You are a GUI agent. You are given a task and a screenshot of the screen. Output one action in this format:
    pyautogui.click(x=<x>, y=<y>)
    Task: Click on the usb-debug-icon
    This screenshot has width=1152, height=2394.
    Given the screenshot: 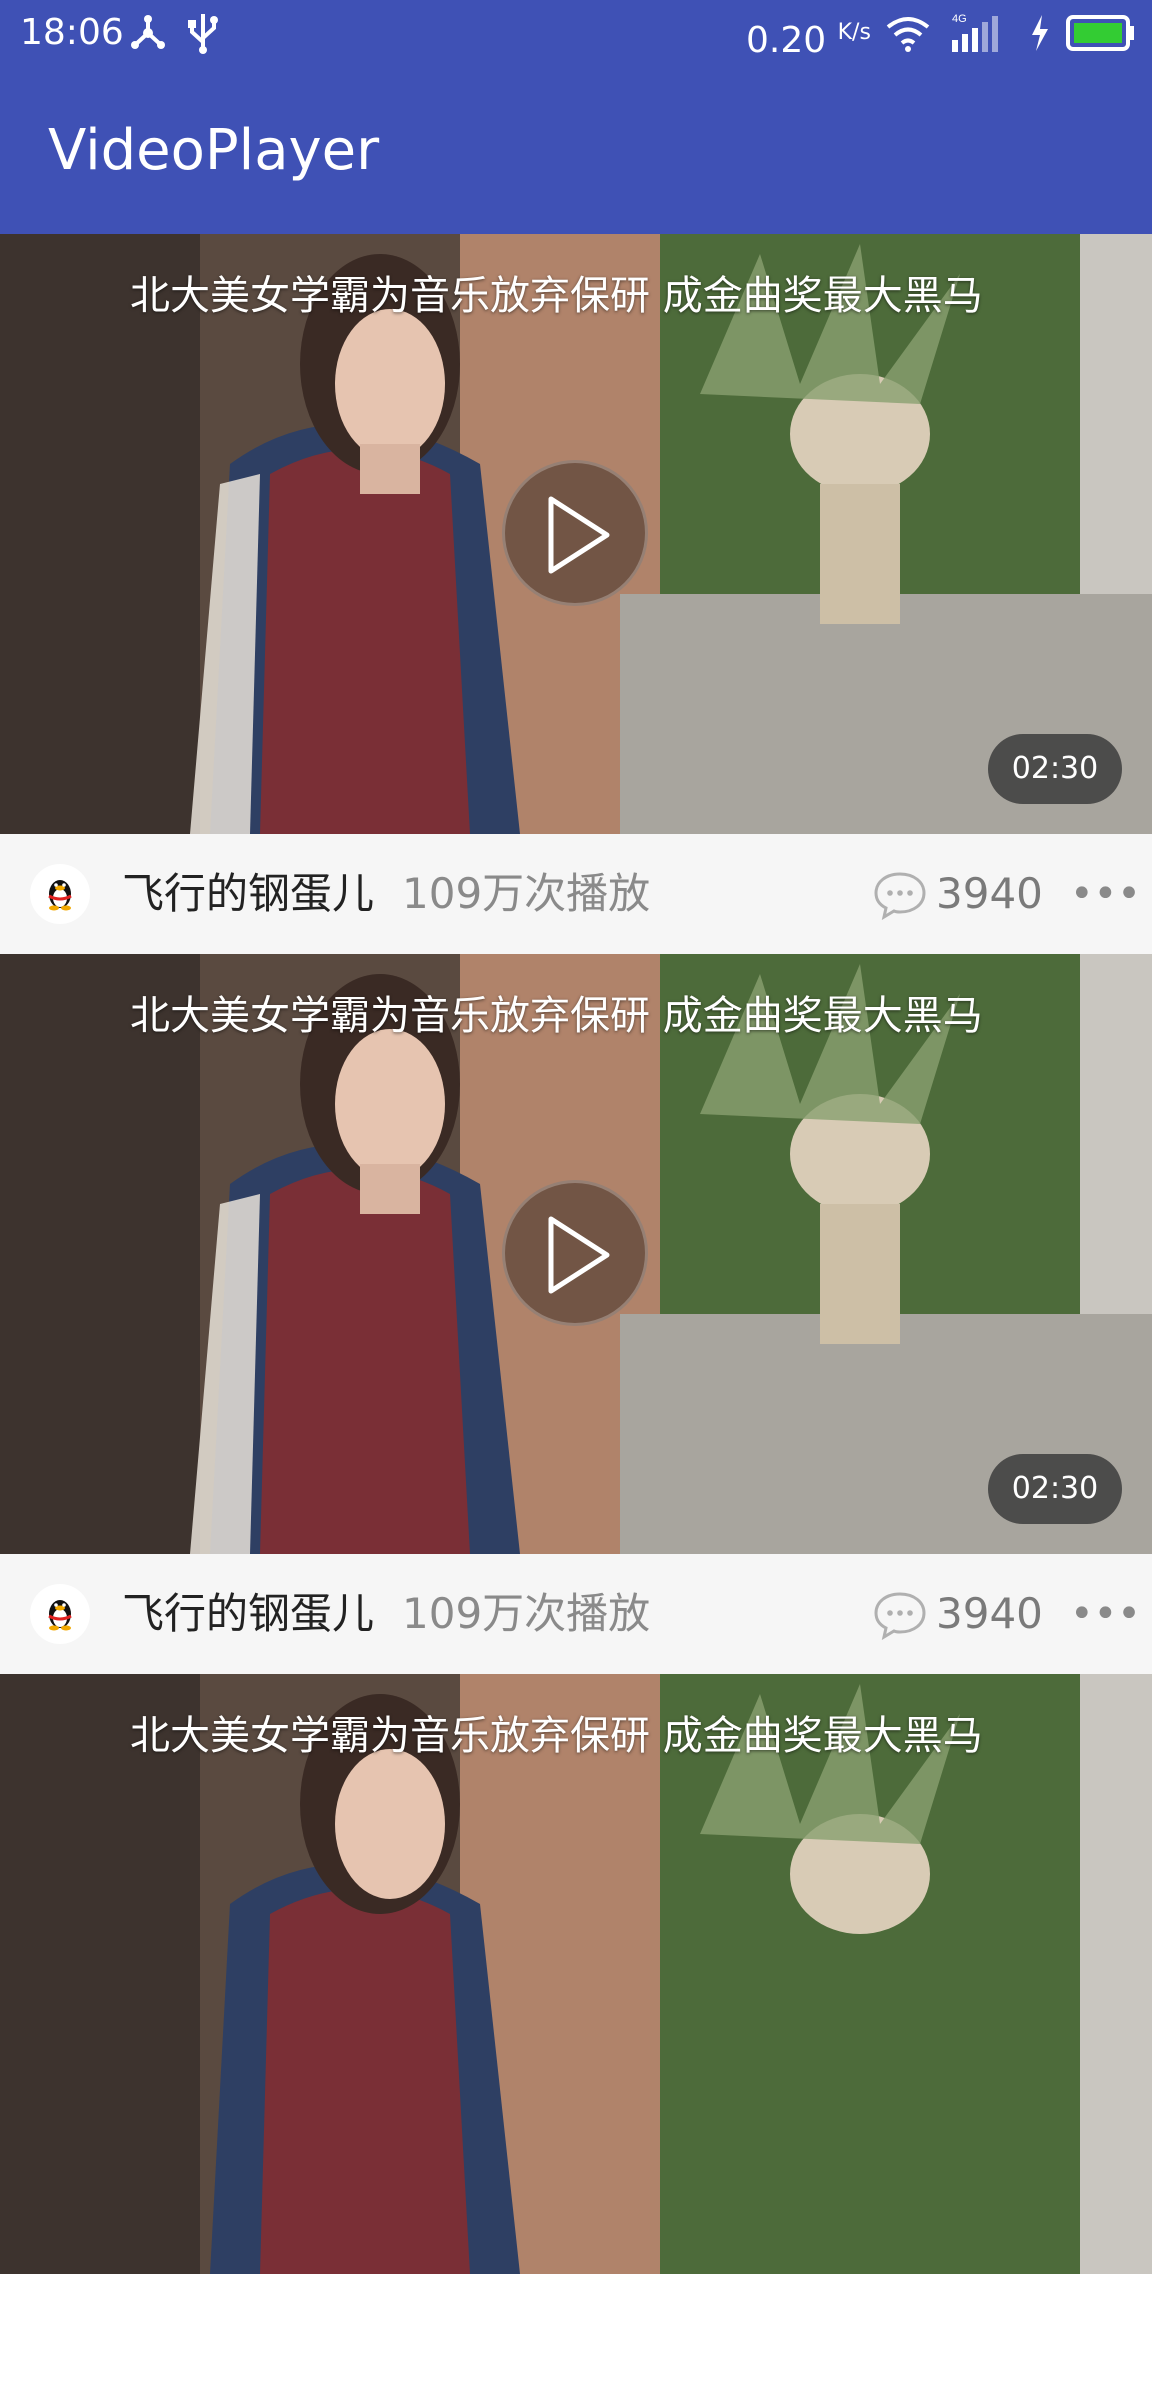 What is the action you would take?
    pyautogui.click(x=148, y=33)
    